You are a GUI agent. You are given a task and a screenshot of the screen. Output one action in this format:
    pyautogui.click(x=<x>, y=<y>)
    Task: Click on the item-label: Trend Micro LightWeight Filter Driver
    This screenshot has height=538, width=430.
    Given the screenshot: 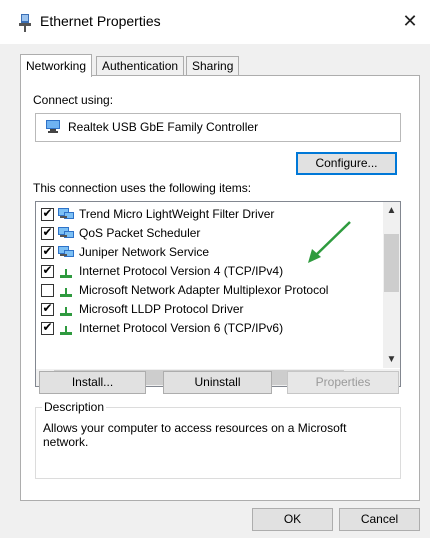 What is the action you would take?
    pyautogui.click(x=177, y=214)
    